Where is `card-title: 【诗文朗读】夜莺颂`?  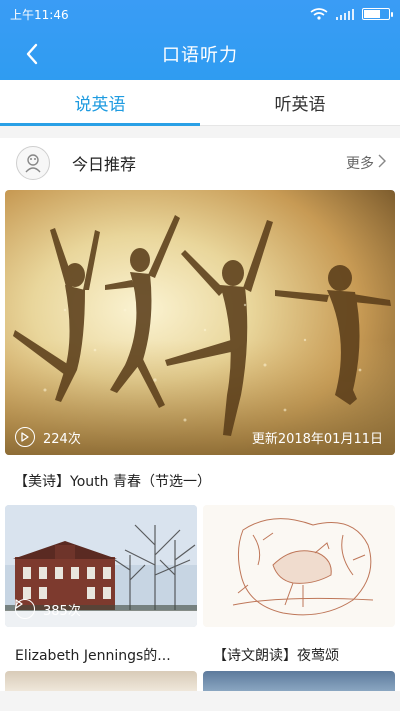
card-title: 【诗文朗读】夜莺颂 is located at coordinates (276, 656).